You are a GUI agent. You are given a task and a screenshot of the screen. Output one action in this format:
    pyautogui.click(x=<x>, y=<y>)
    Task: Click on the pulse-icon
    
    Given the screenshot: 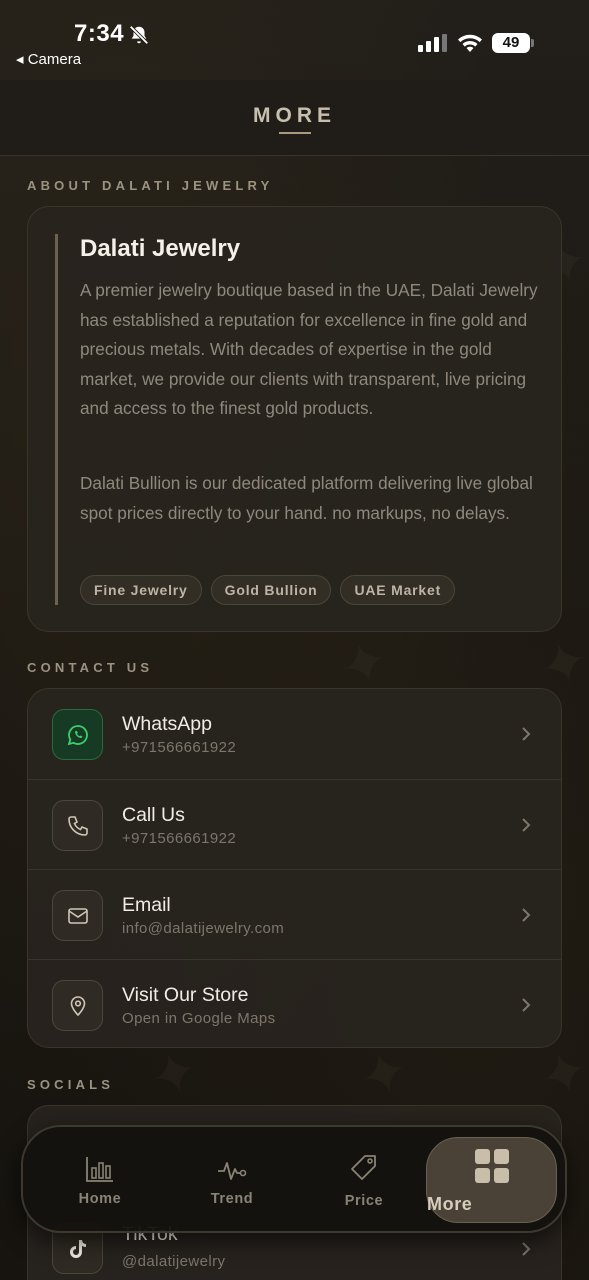 What is the action you would take?
    pyautogui.click(x=232, y=1171)
    